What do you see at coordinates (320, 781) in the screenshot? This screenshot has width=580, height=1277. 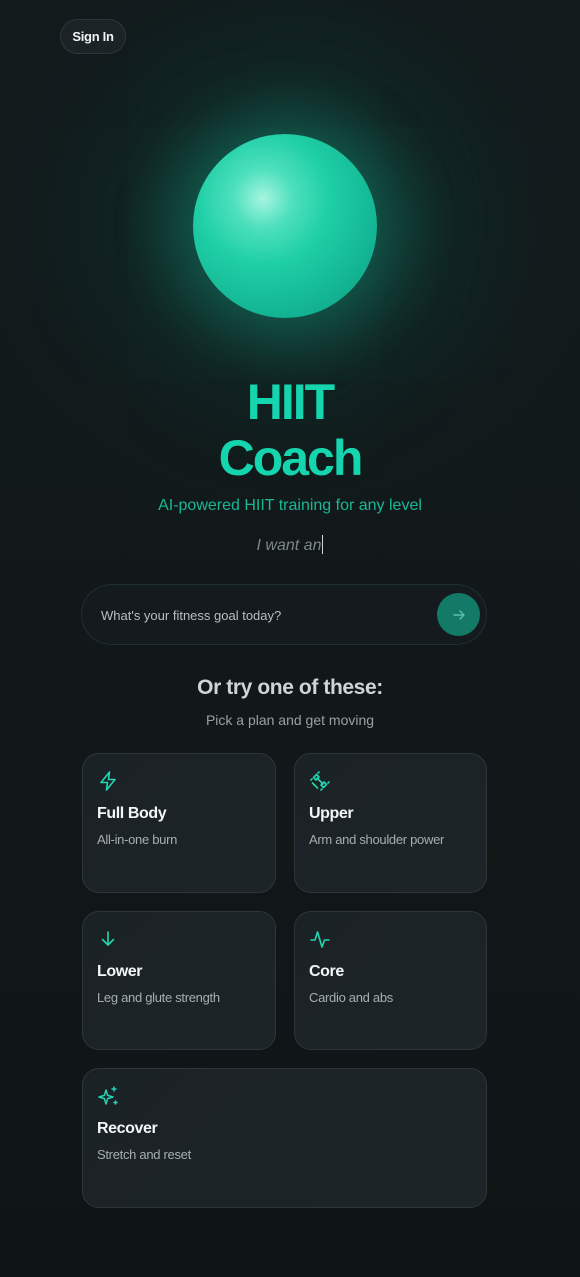 I see `dumbbell-icon` at bounding box center [320, 781].